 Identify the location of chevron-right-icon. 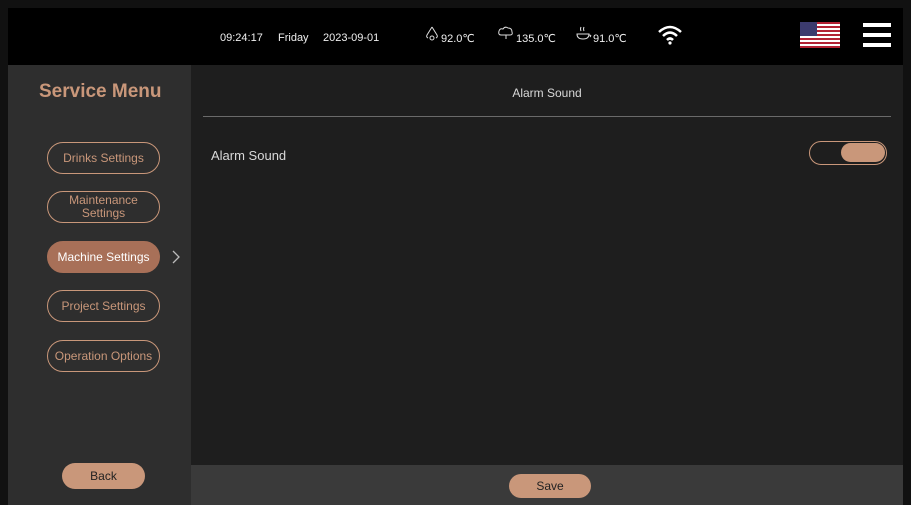
(176, 257).